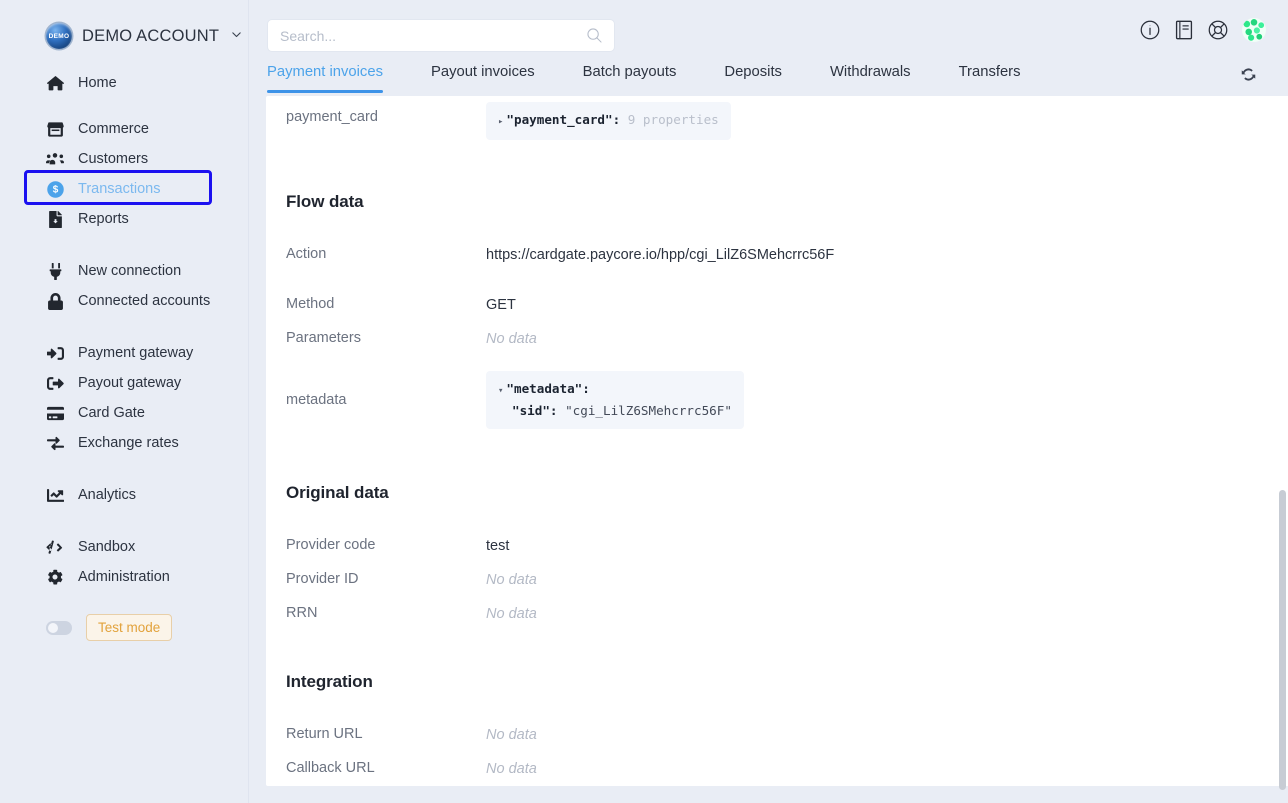 Image resolution: width=1288 pixels, height=803 pixels. What do you see at coordinates (55, 83) in the screenshot?
I see `home-icon` at bounding box center [55, 83].